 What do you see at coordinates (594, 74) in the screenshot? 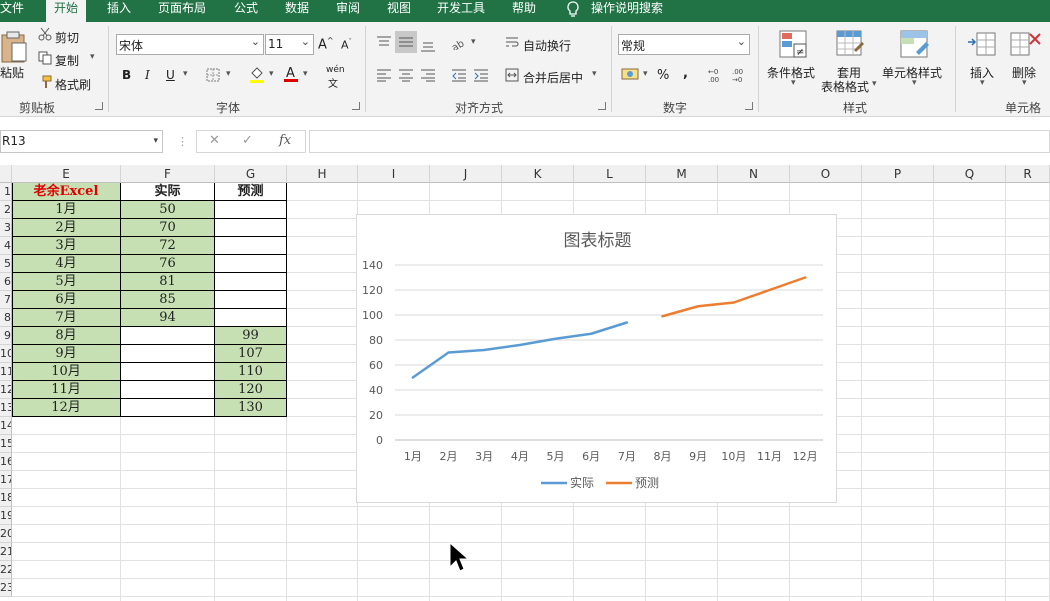
I see `merge-dropdown-icon: ▾` at bounding box center [594, 74].